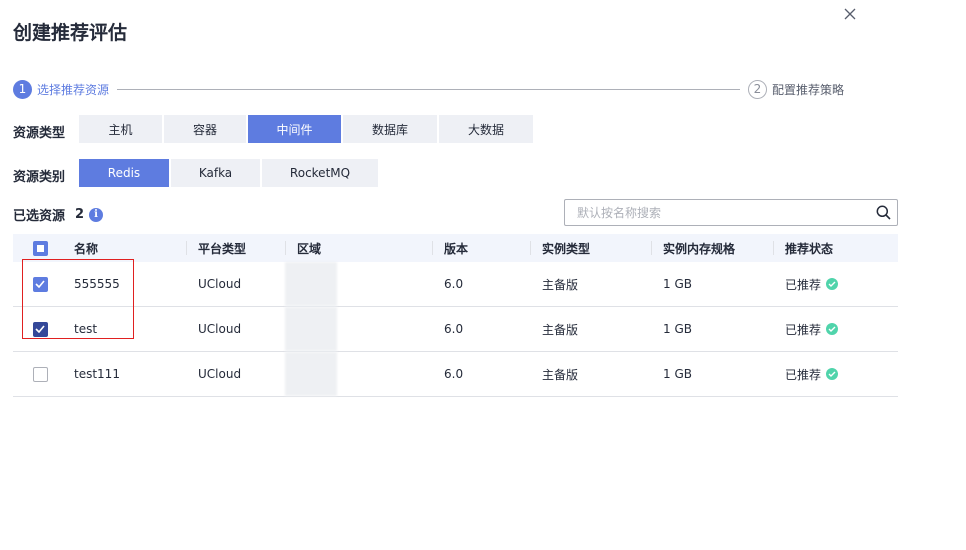 The image size is (966, 550). What do you see at coordinates (215, 173) in the screenshot?
I see `tab-kafka: Kafka` at bounding box center [215, 173].